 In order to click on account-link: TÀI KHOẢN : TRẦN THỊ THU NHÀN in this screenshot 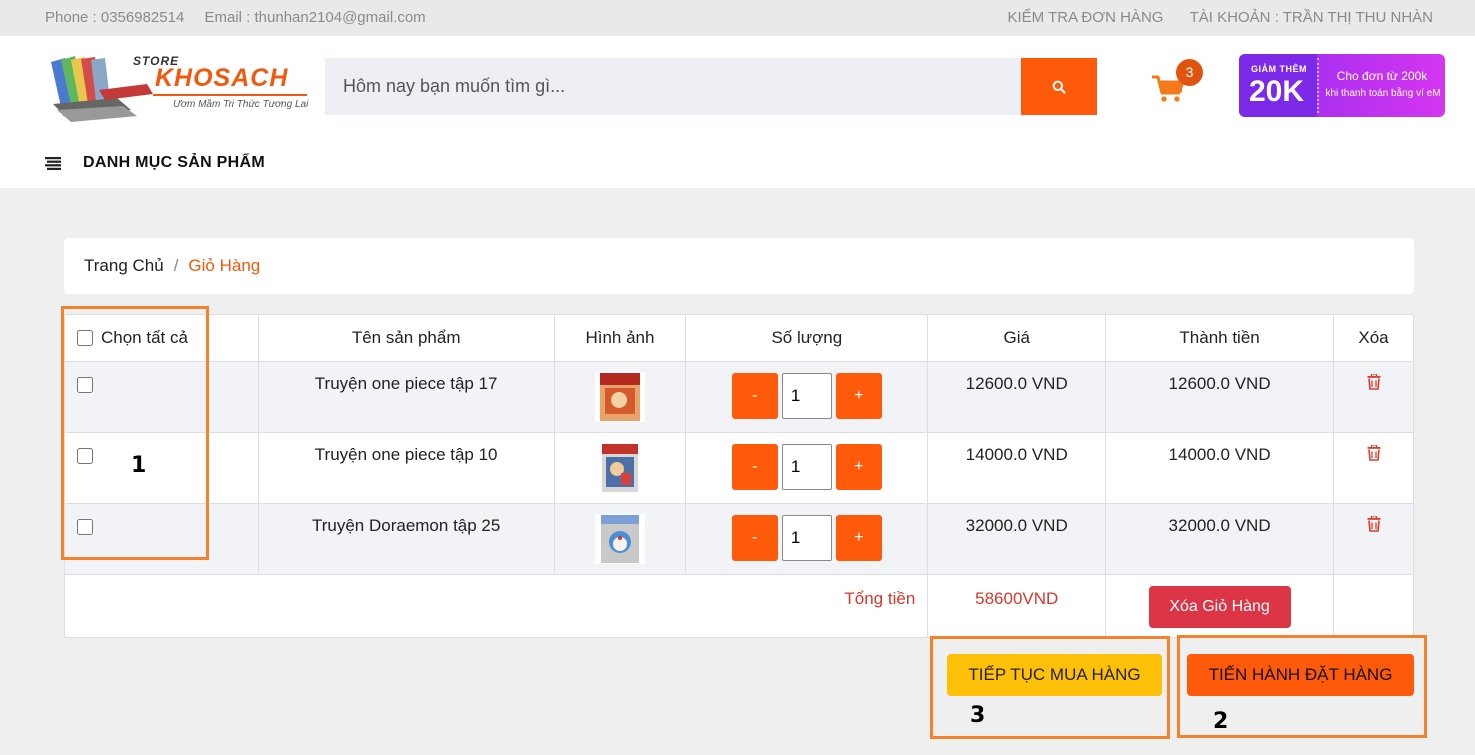, I will do `click(1311, 17)`.